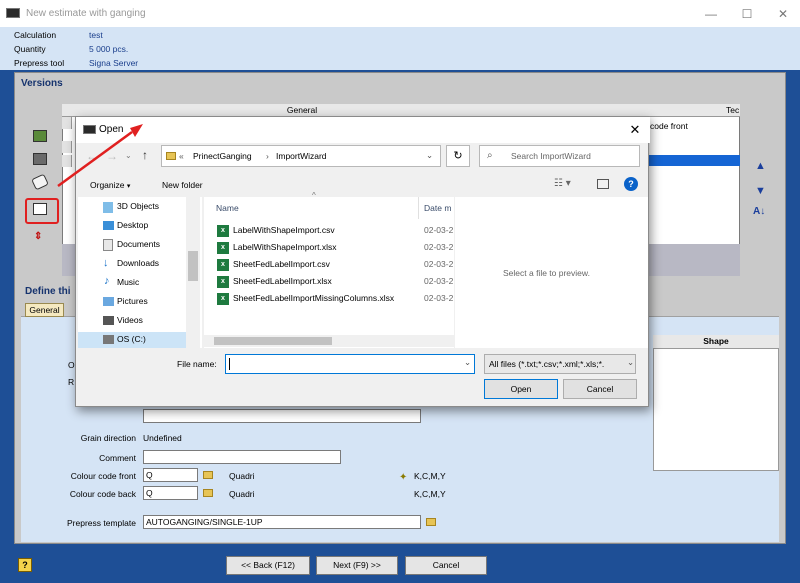 The image size is (800, 583). Describe the element at coordinates (136, 130) in the screenshot. I see `arrow-head` at that location.